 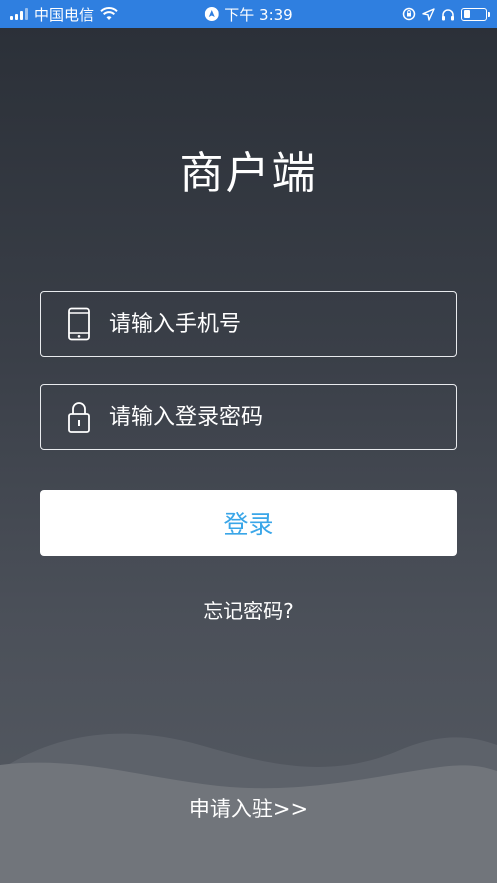 What do you see at coordinates (428, 14) in the screenshot?
I see `location-arrow-icon` at bounding box center [428, 14].